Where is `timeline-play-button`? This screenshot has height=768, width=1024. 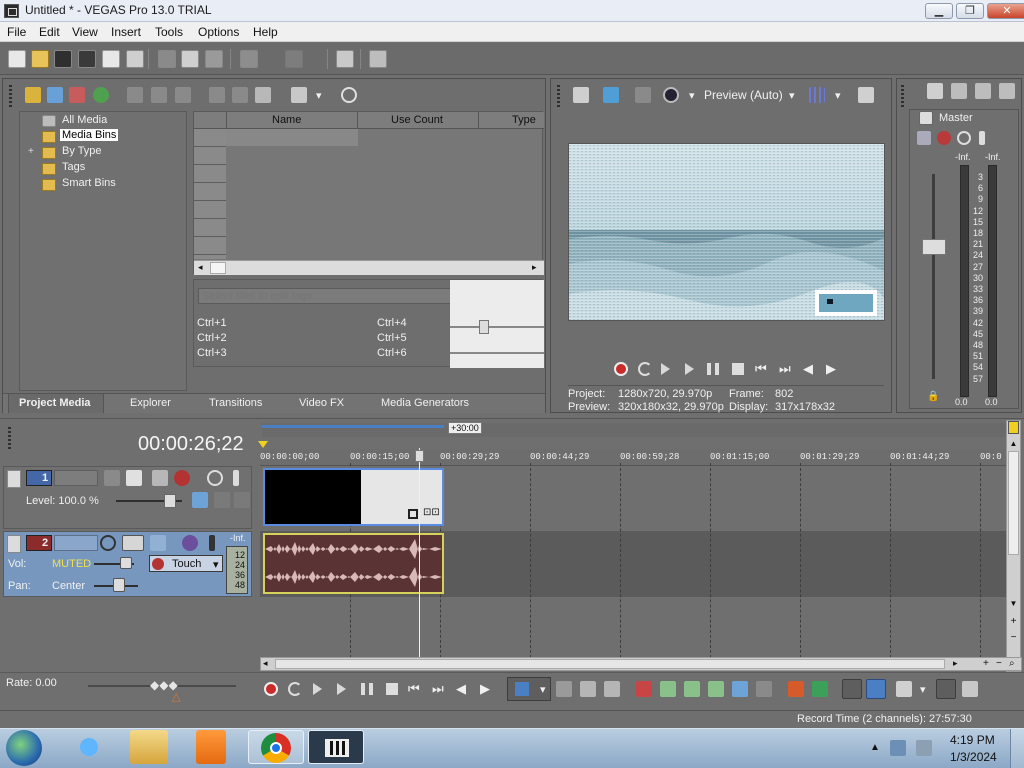 timeline-play-button is located at coordinates (341, 689).